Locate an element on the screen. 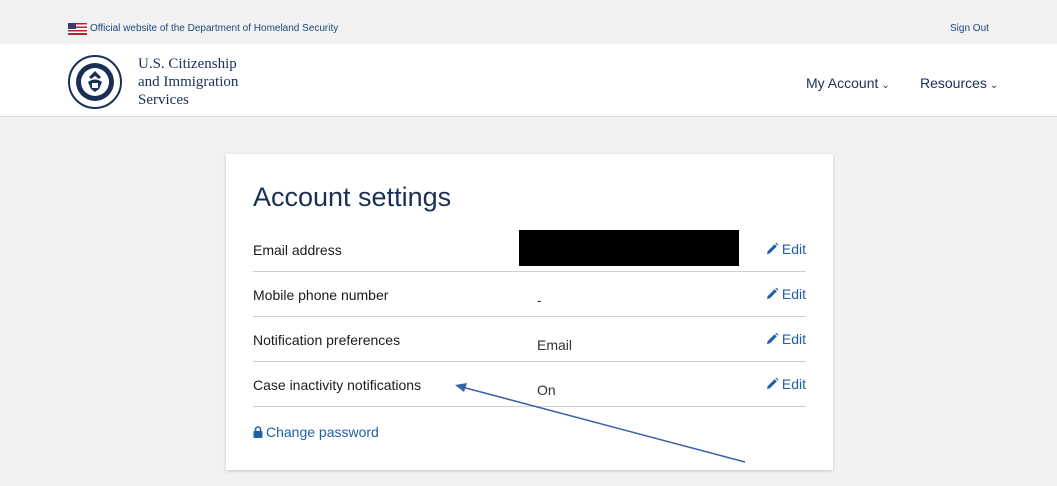 The height and width of the screenshot is (486, 1057). settings-row-case-inactivity: Case inactivity notifications On Edit is located at coordinates (529, 384).